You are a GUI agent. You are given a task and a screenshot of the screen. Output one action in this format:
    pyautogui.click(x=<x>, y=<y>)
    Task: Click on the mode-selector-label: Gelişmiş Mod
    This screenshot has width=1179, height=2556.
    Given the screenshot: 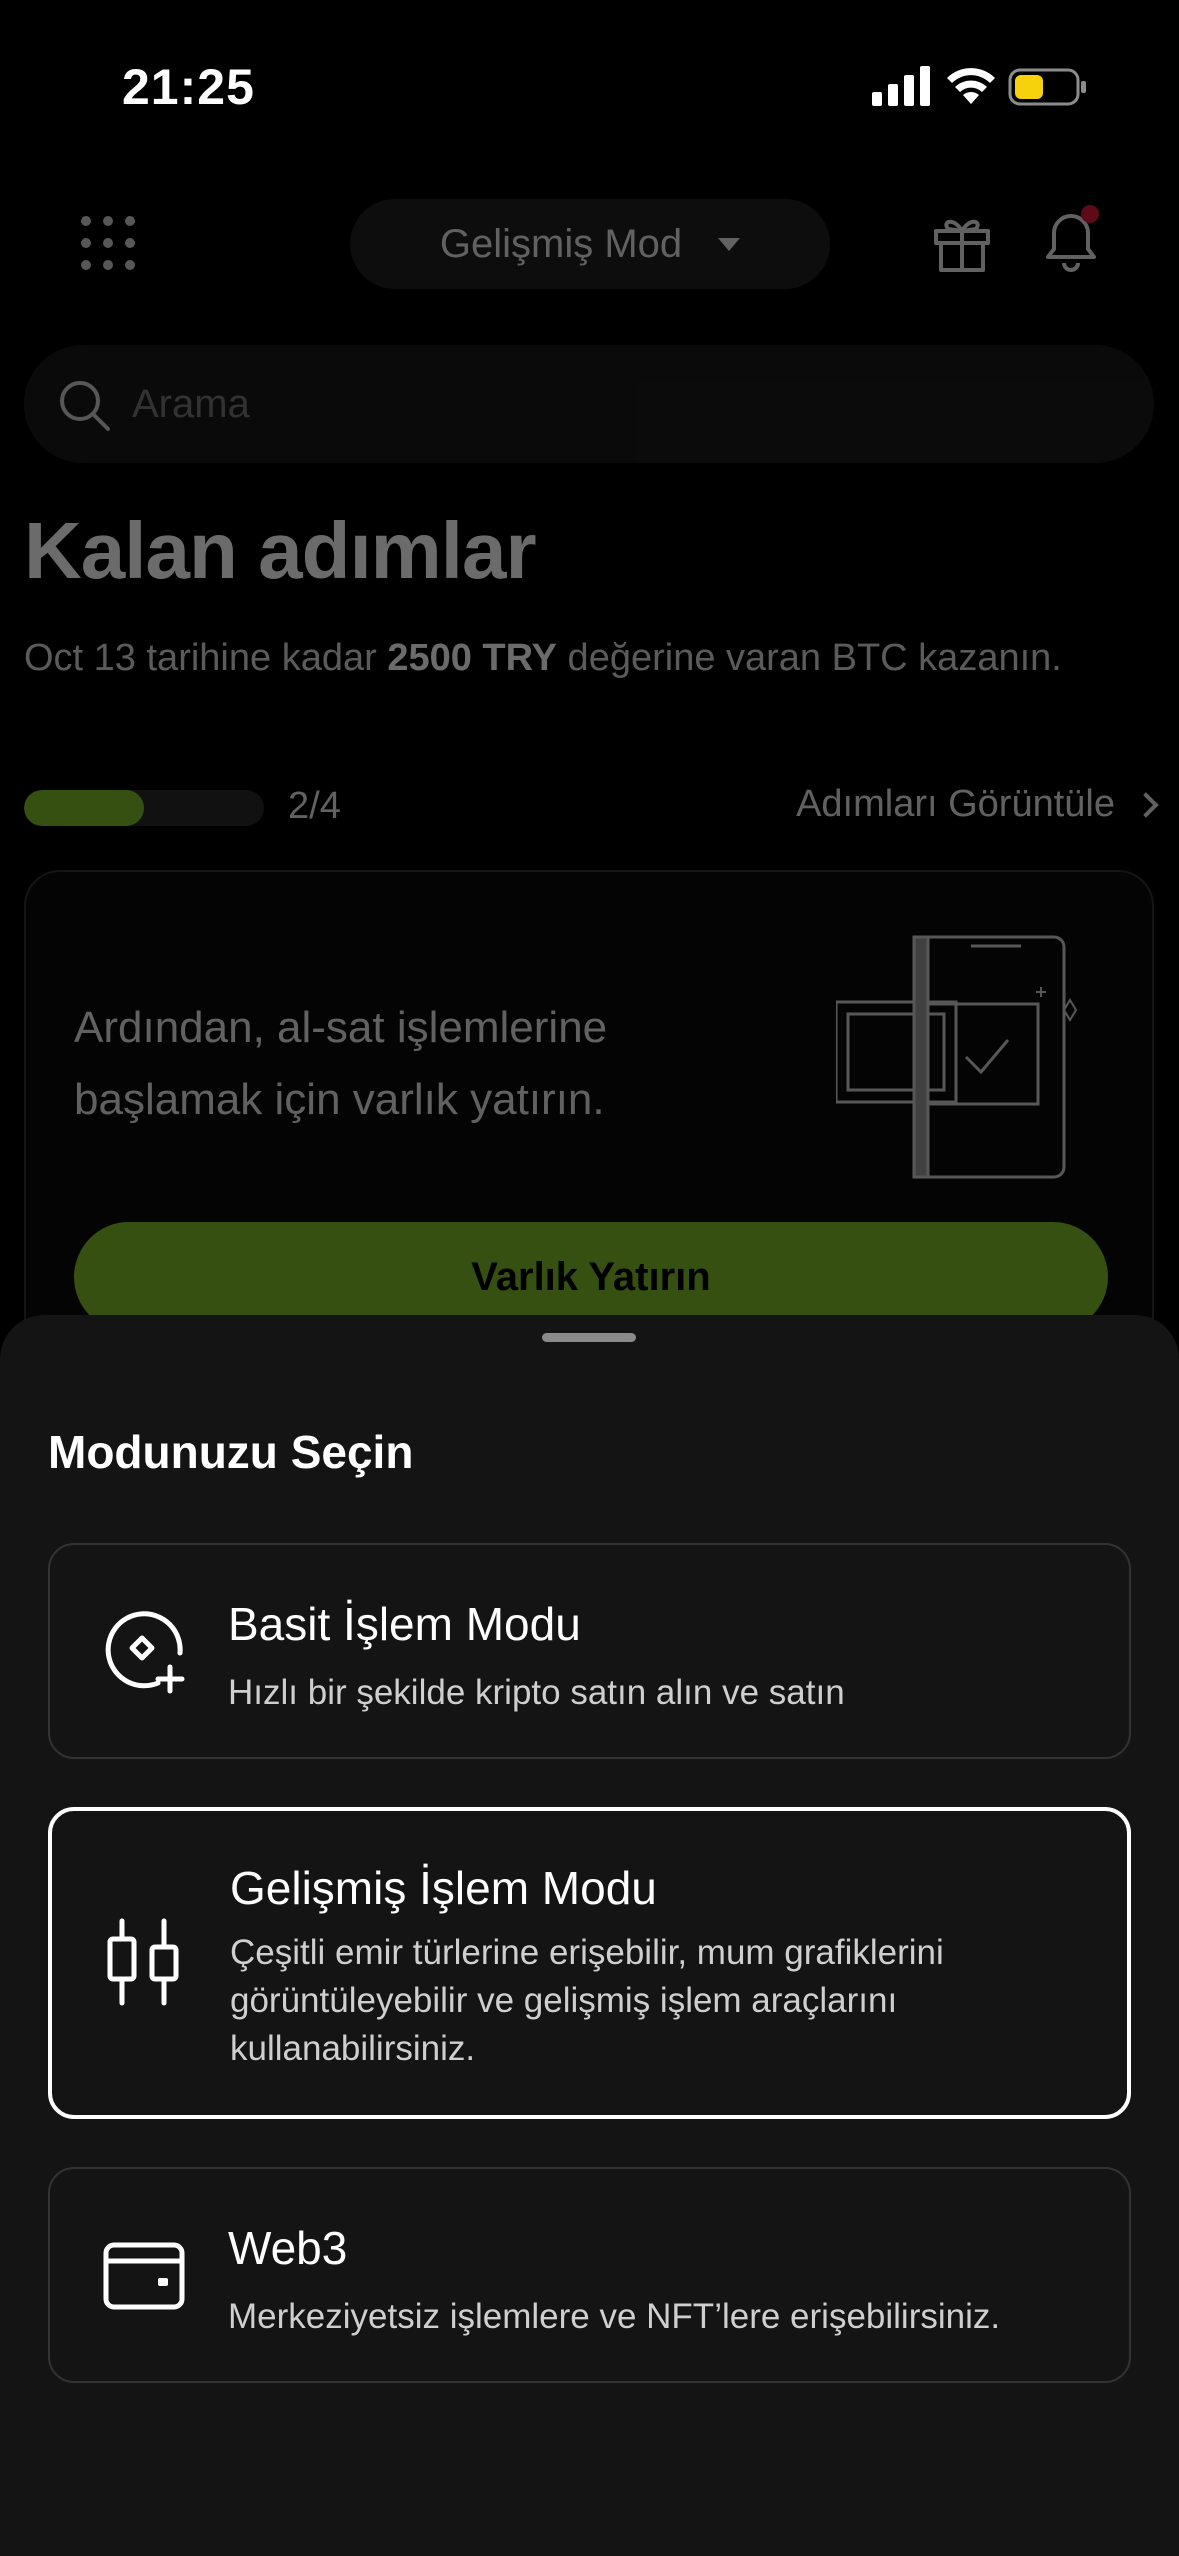 What is the action you would take?
    pyautogui.click(x=561, y=243)
    